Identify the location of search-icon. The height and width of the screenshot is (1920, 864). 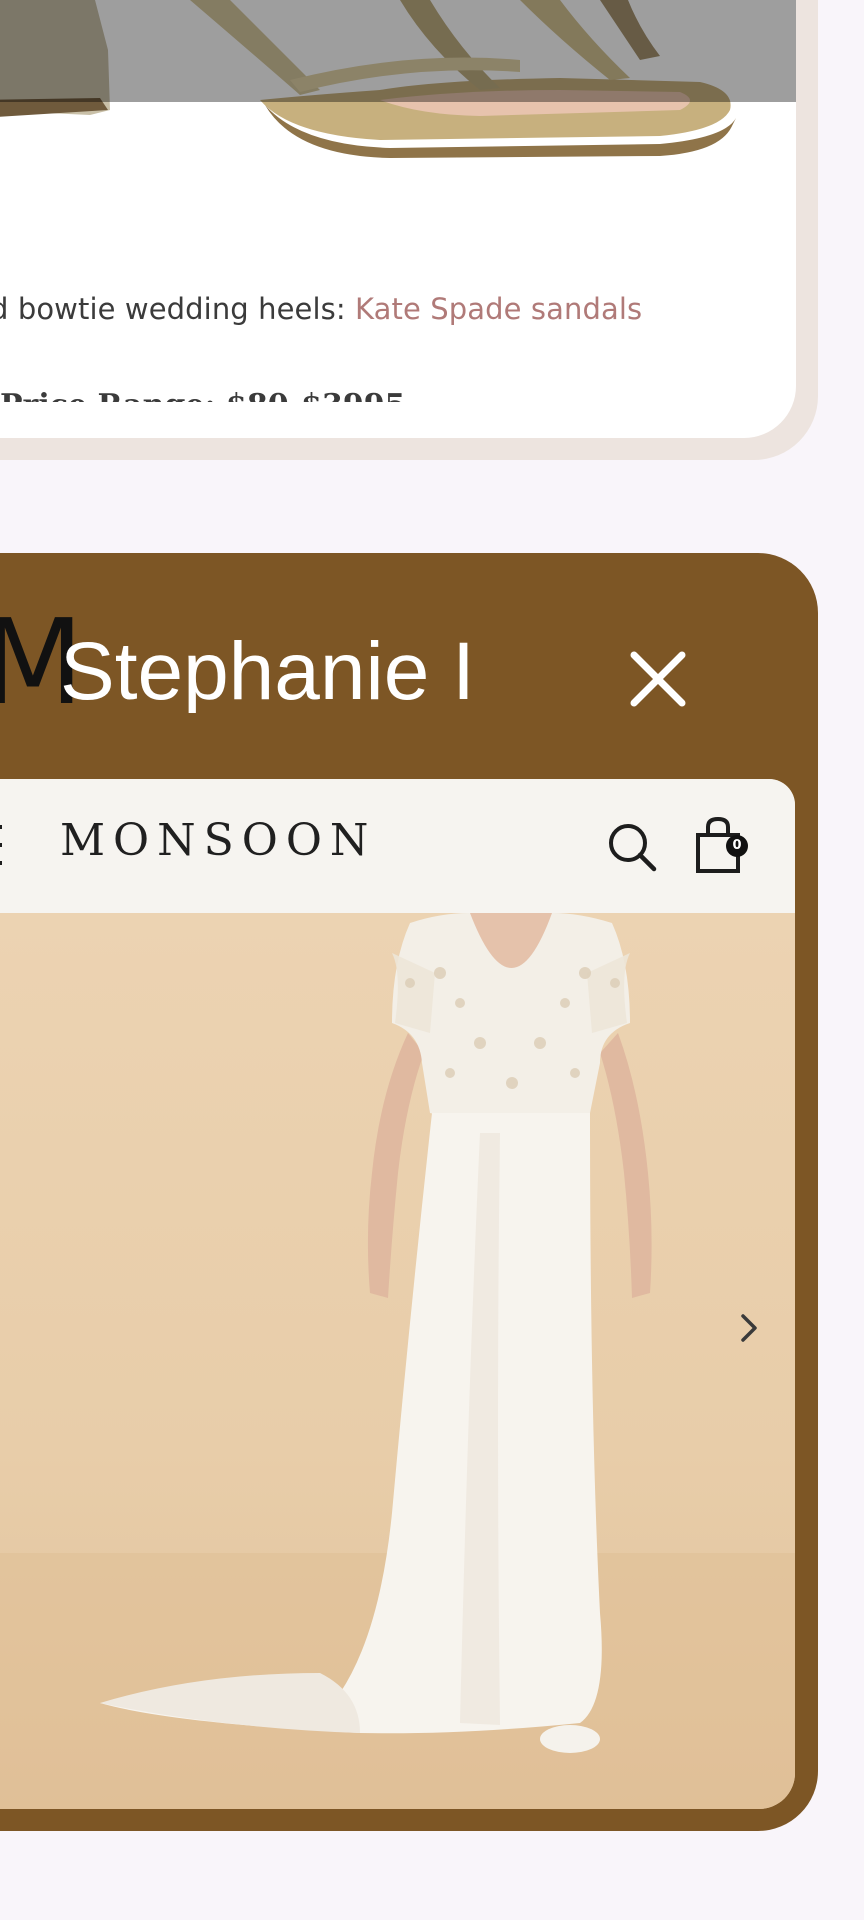
(633, 848).